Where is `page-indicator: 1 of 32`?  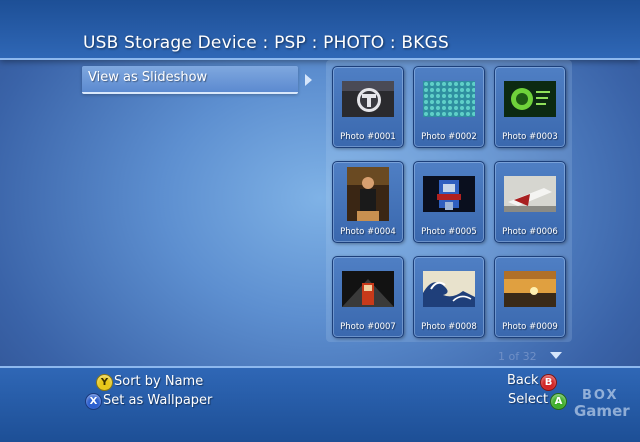 page-indicator: 1 of 32 is located at coordinates (517, 356).